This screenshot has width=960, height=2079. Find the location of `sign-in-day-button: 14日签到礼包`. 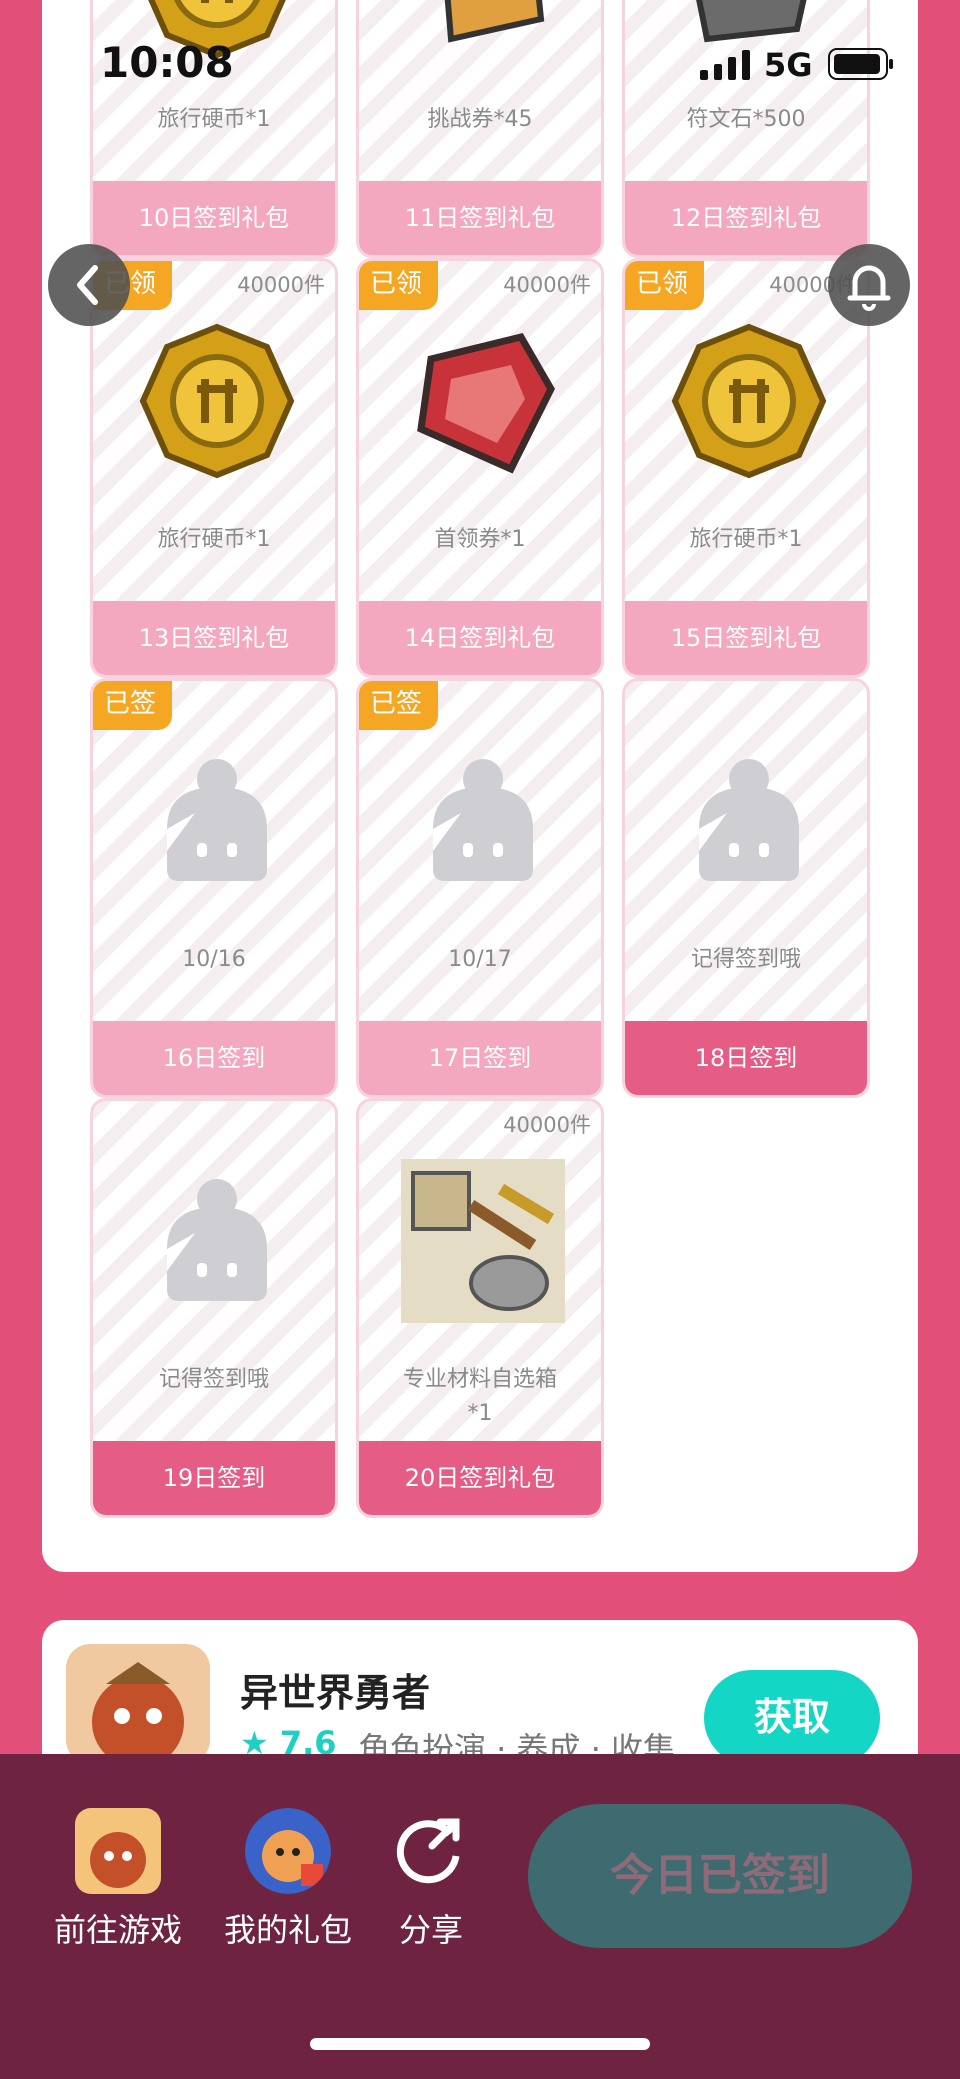

sign-in-day-button: 14日签到礼包 is located at coordinates (480, 638).